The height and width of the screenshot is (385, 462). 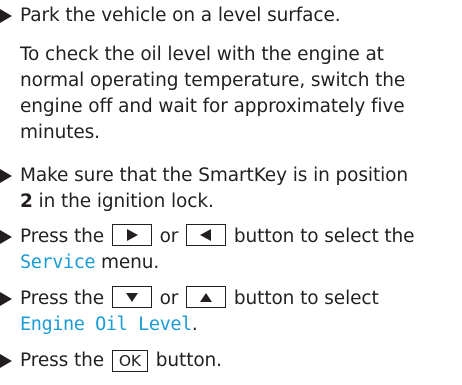 What do you see at coordinates (123, 201) in the screenshot?
I see `step-text-fragment: in the ignition lock.` at bounding box center [123, 201].